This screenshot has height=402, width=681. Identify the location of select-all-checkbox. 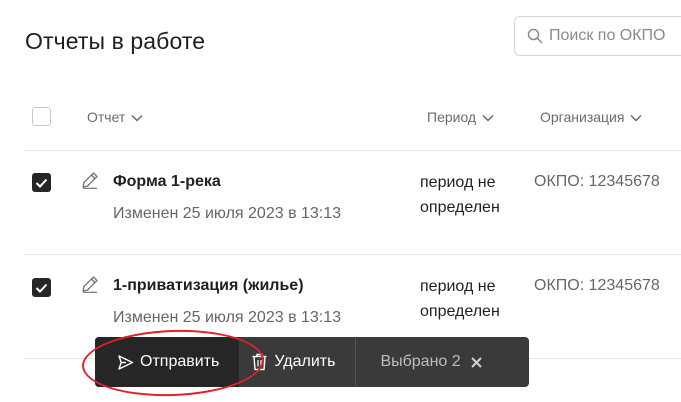
(41, 116).